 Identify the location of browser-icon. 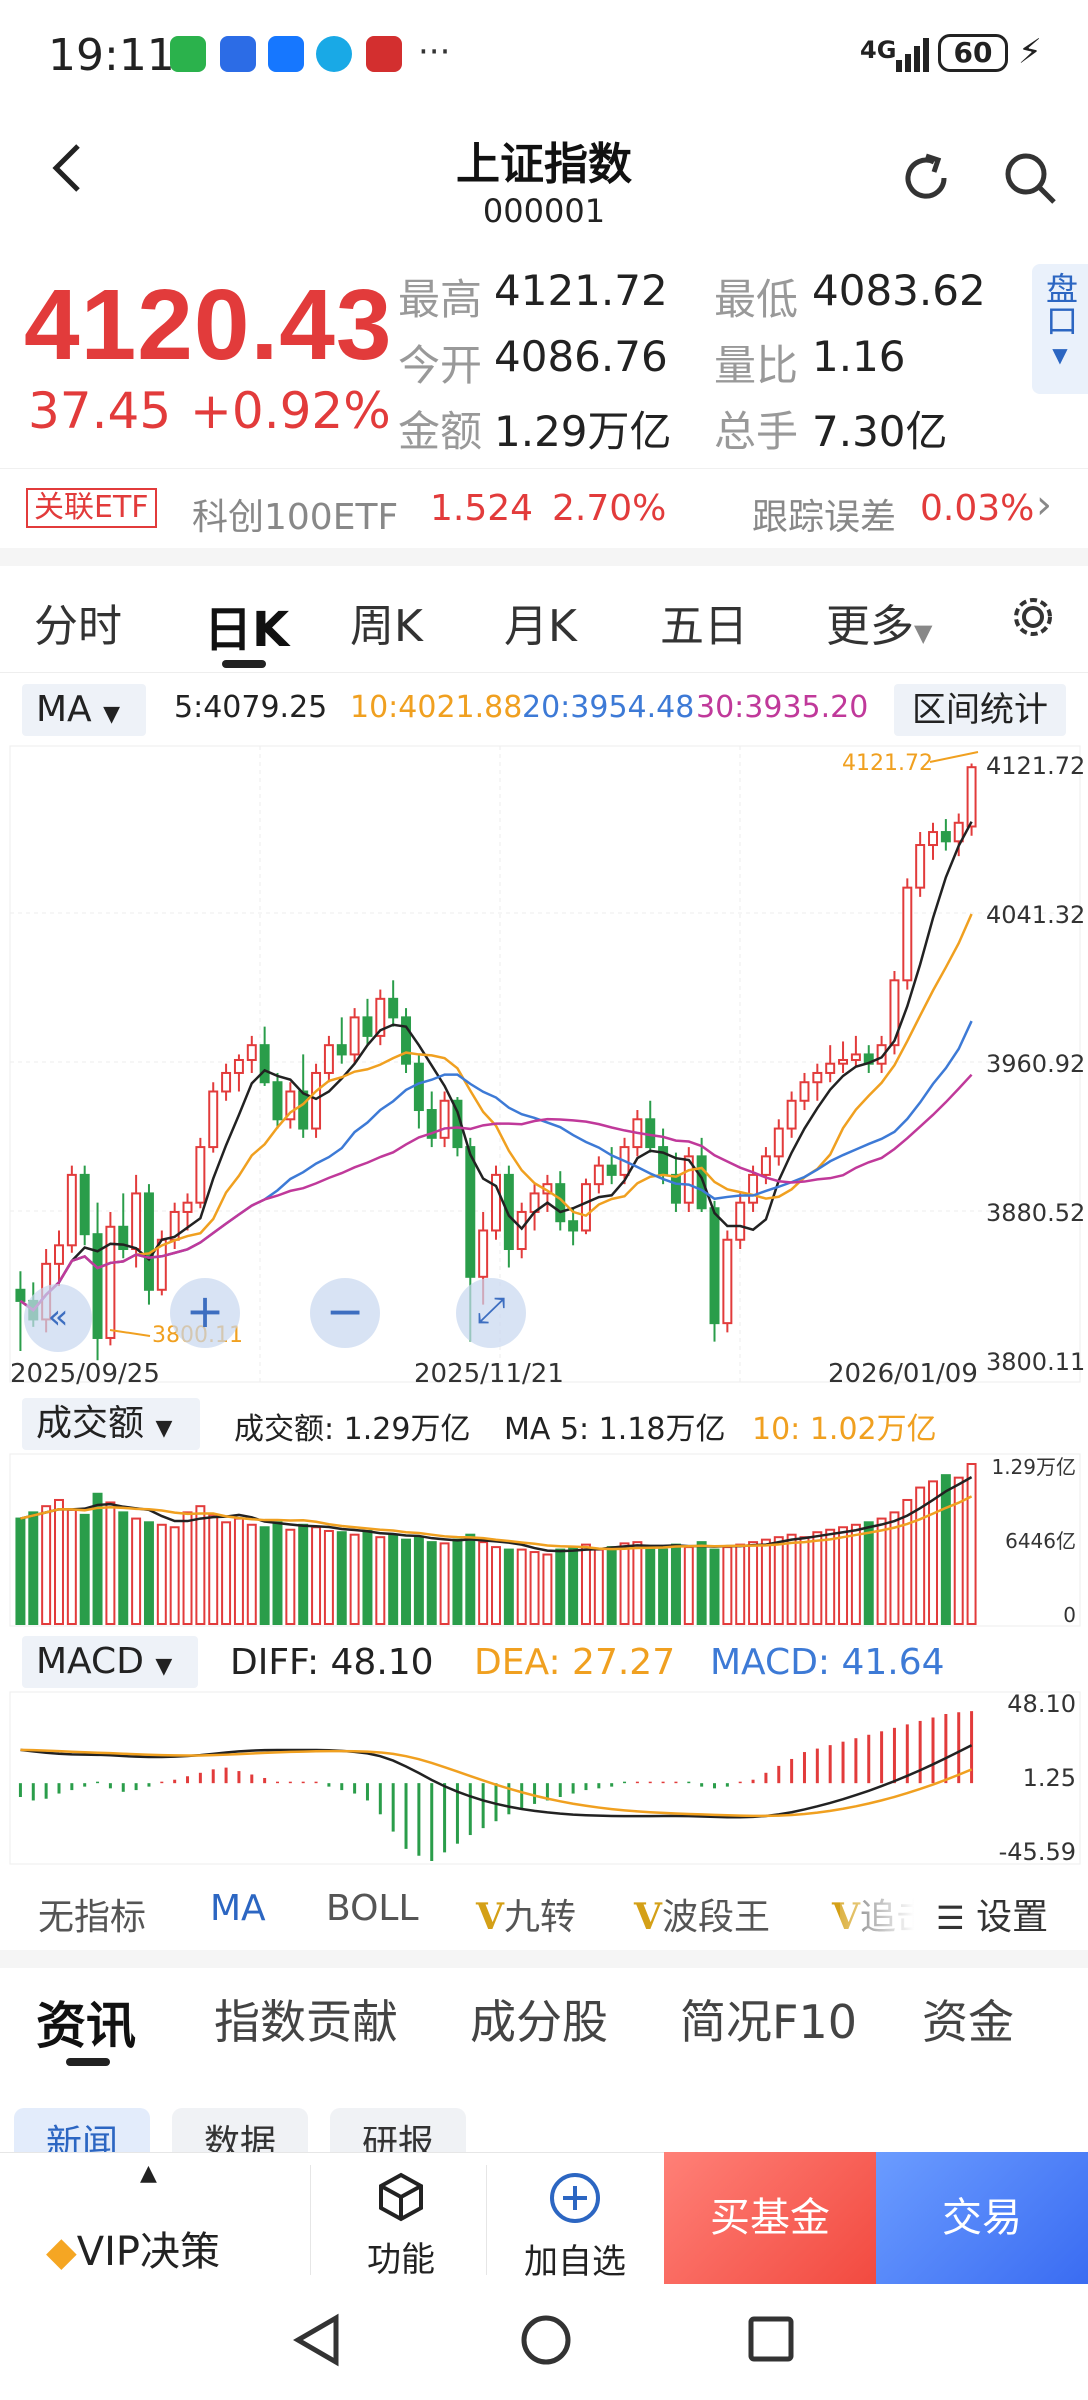
(334, 54).